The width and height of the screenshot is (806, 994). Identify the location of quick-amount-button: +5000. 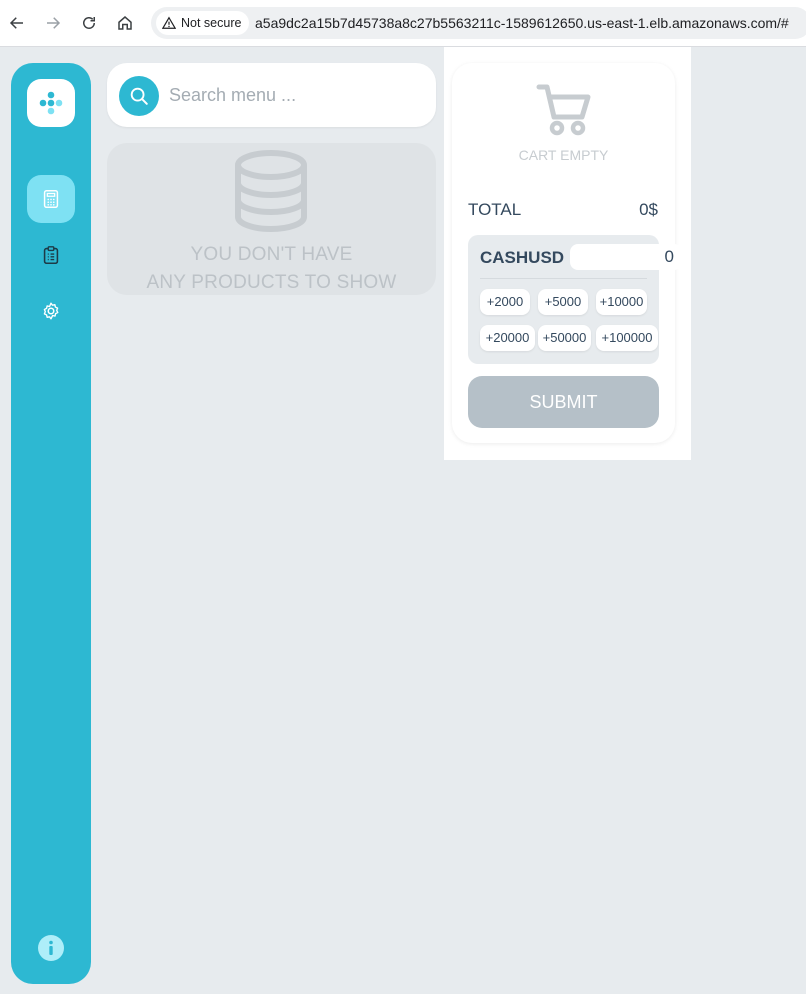
(563, 302).